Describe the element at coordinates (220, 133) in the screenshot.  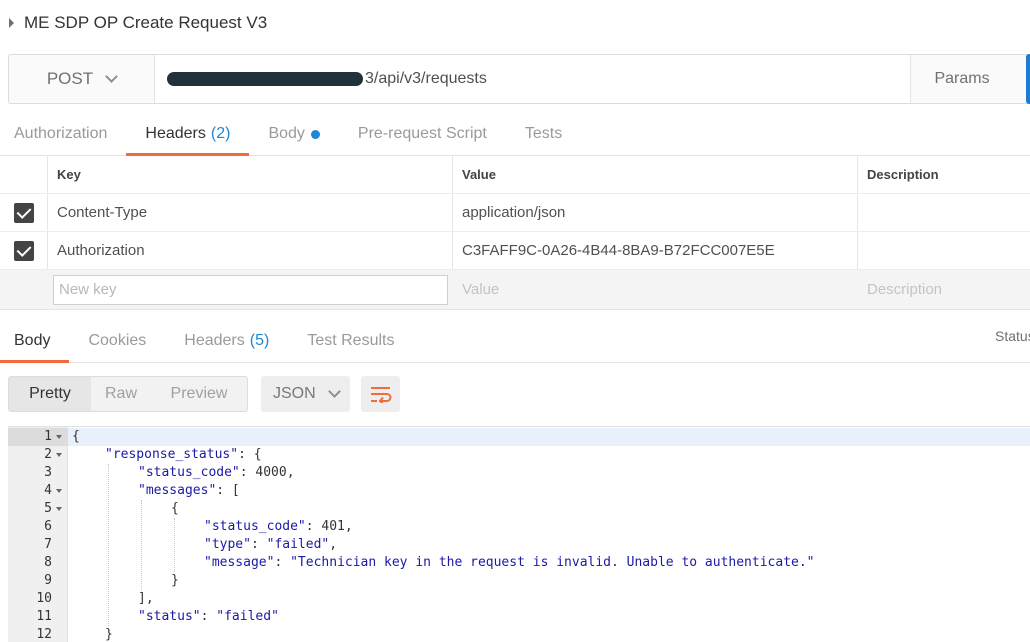
I see `tab-count-badge: (2)` at that location.